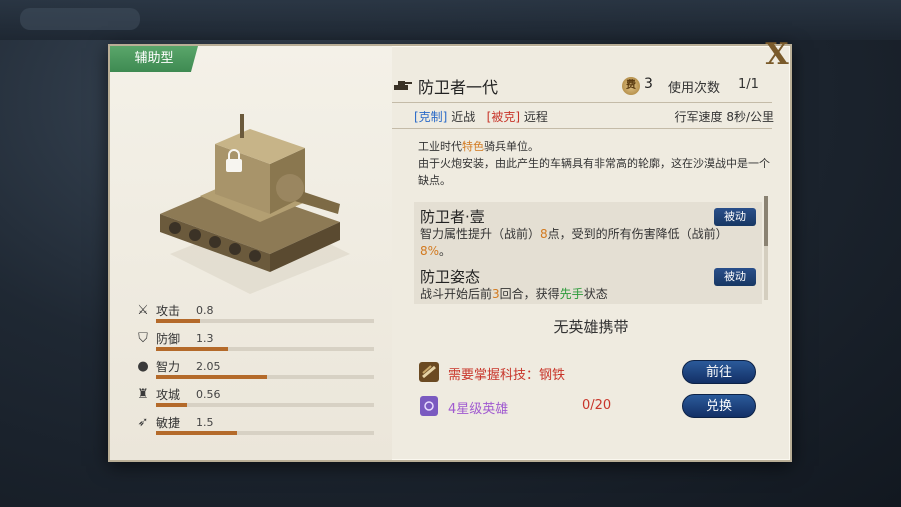 This screenshot has width=901, height=507. What do you see at coordinates (255, 340) in the screenshot?
I see `stat-row-defense: ⛉ 防御 1.3` at bounding box center [255, 340].